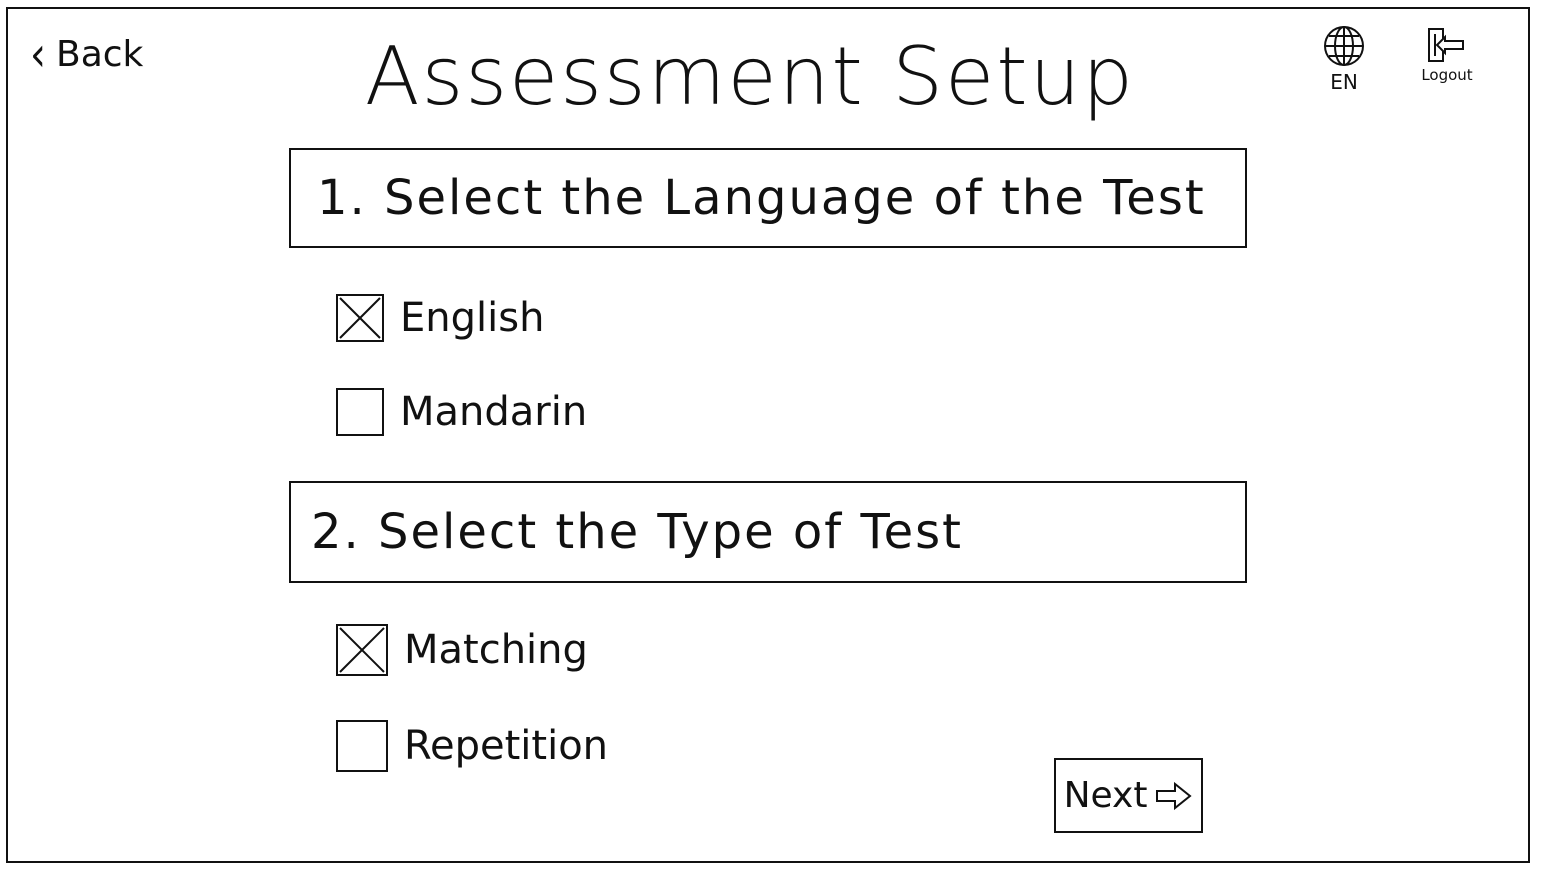 This screenshot has height=872, width=1541. Describe the element at coordinates (506, 746) in the screenshot. I see `option-label: Repetition` at that location.